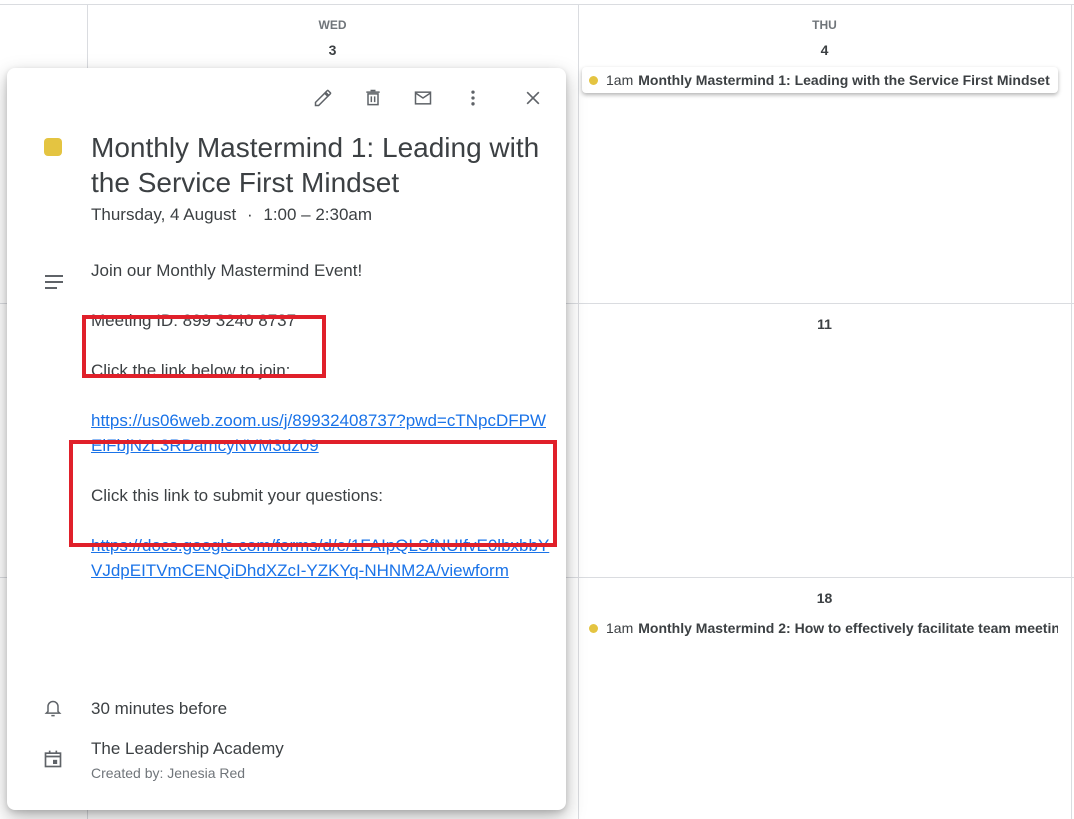  I want to click on calendar-name: The Leadership Academy, so click(187, 748).